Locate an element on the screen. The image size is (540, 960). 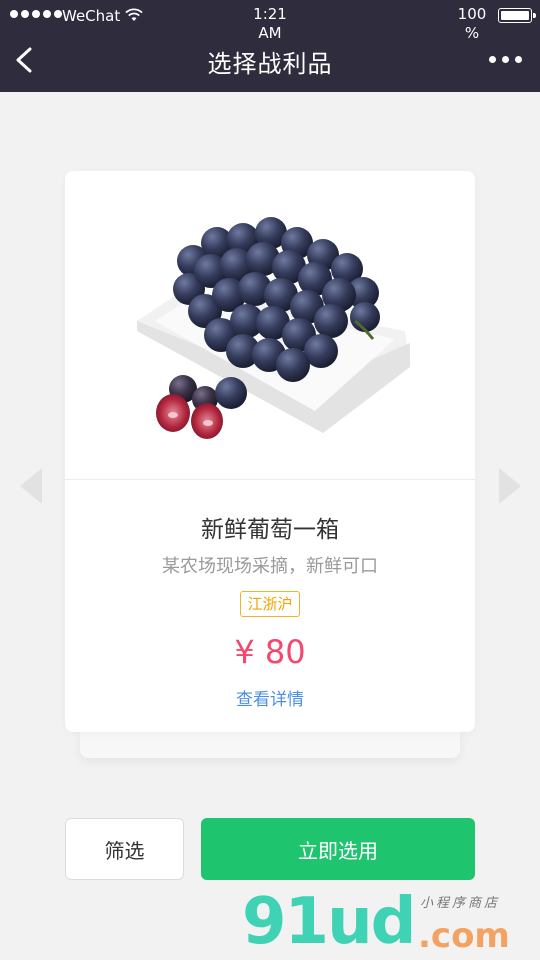
battery-icon is located at coordinates (517, 15).